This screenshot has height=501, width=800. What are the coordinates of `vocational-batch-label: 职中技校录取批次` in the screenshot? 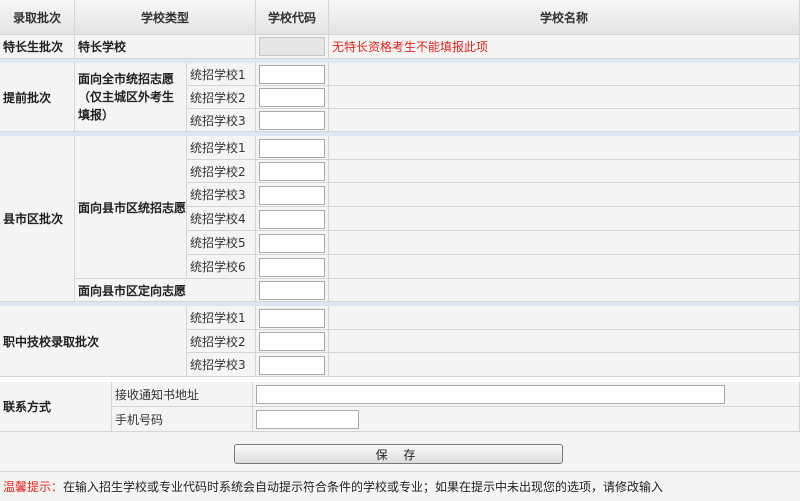 It's located at (93, 341).